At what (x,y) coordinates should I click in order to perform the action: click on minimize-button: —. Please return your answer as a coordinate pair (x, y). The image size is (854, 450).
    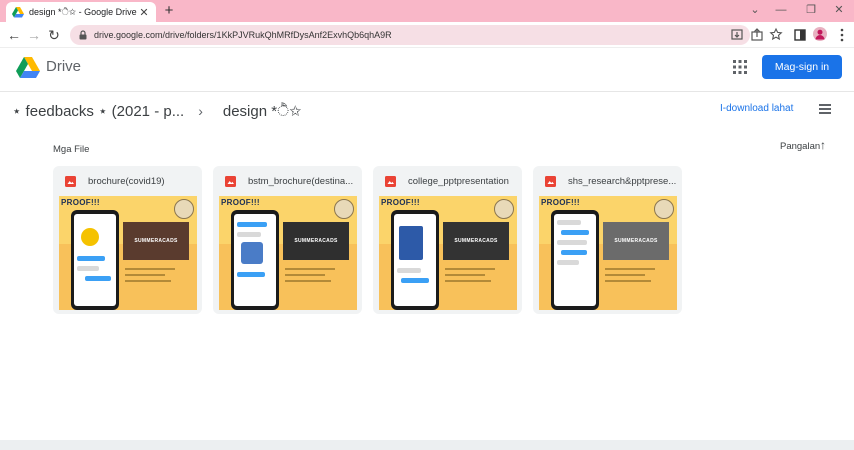
    Looking at the image, I should click on (781, 11).